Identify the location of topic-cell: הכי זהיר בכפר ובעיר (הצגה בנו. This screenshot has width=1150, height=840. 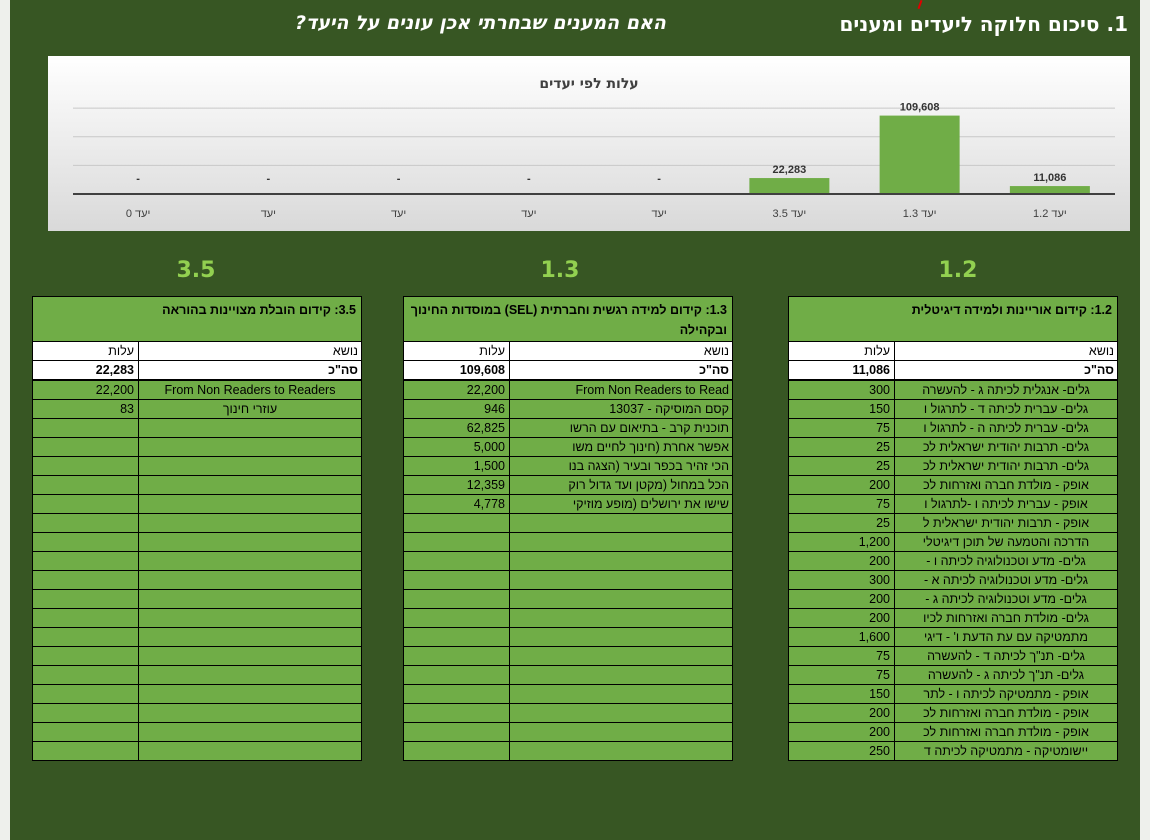
(620, 466).